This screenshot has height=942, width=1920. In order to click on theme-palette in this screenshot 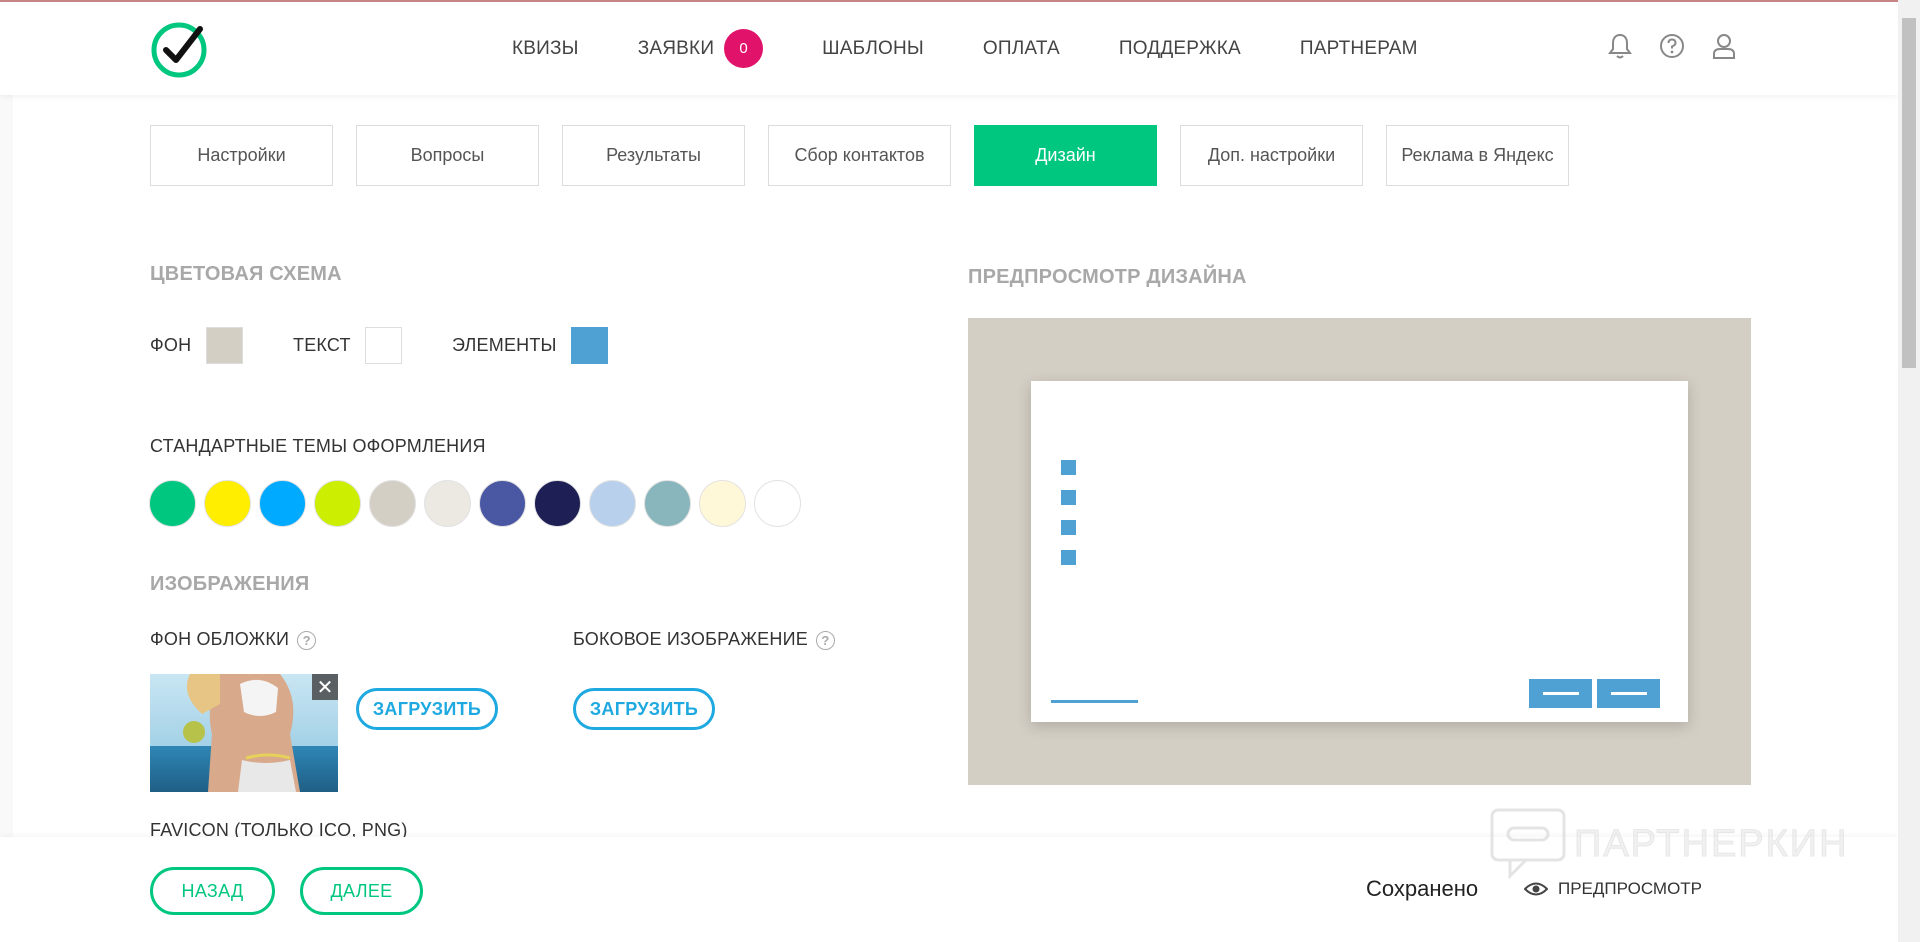, I will do `click(479, 503)`.